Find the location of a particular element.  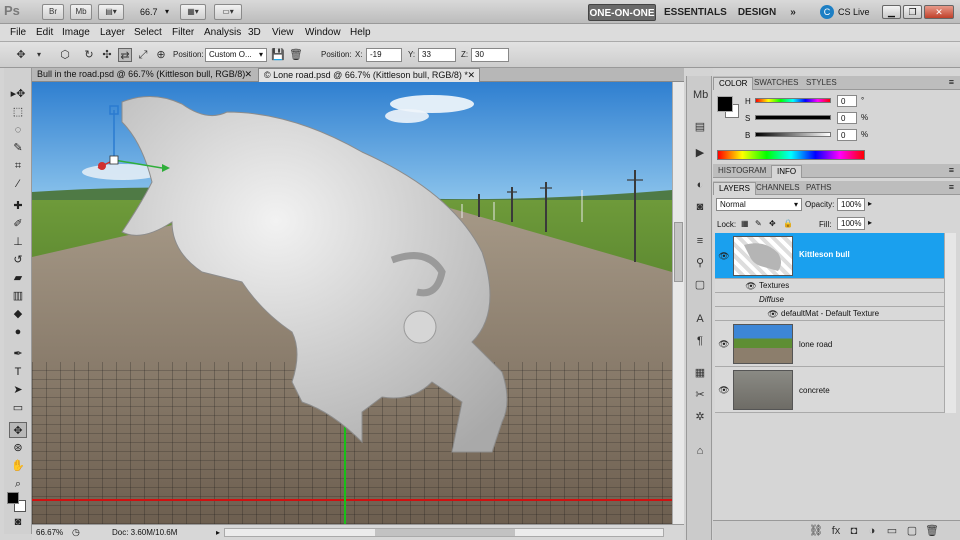

foreground-color-swatch is located at coordinates (13, 498).